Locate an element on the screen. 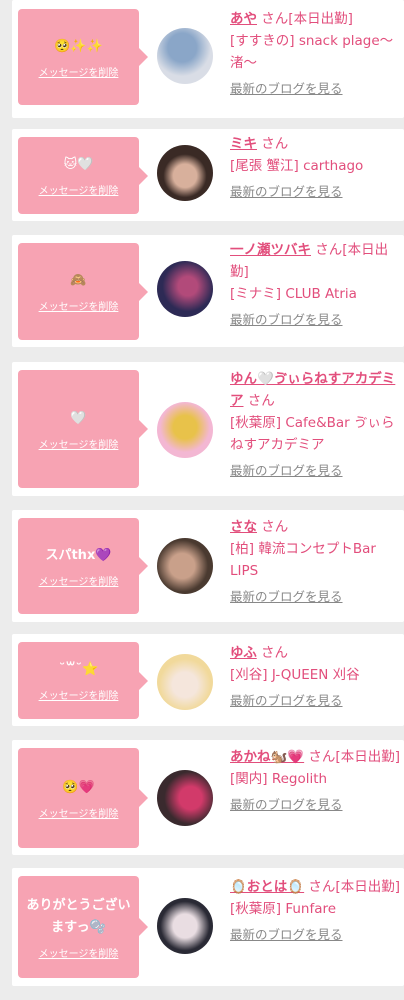 The image size is (404, 1000). shop-link: [ミナミ] CLUB Atria is located at coordinates (293, 294).